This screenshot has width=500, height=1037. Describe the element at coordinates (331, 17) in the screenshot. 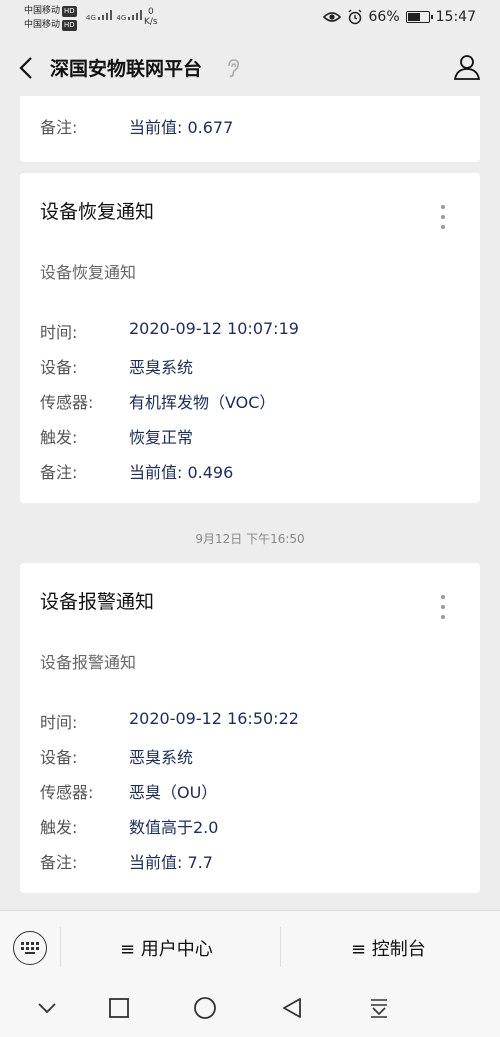

I see `eye-icon` at that location.